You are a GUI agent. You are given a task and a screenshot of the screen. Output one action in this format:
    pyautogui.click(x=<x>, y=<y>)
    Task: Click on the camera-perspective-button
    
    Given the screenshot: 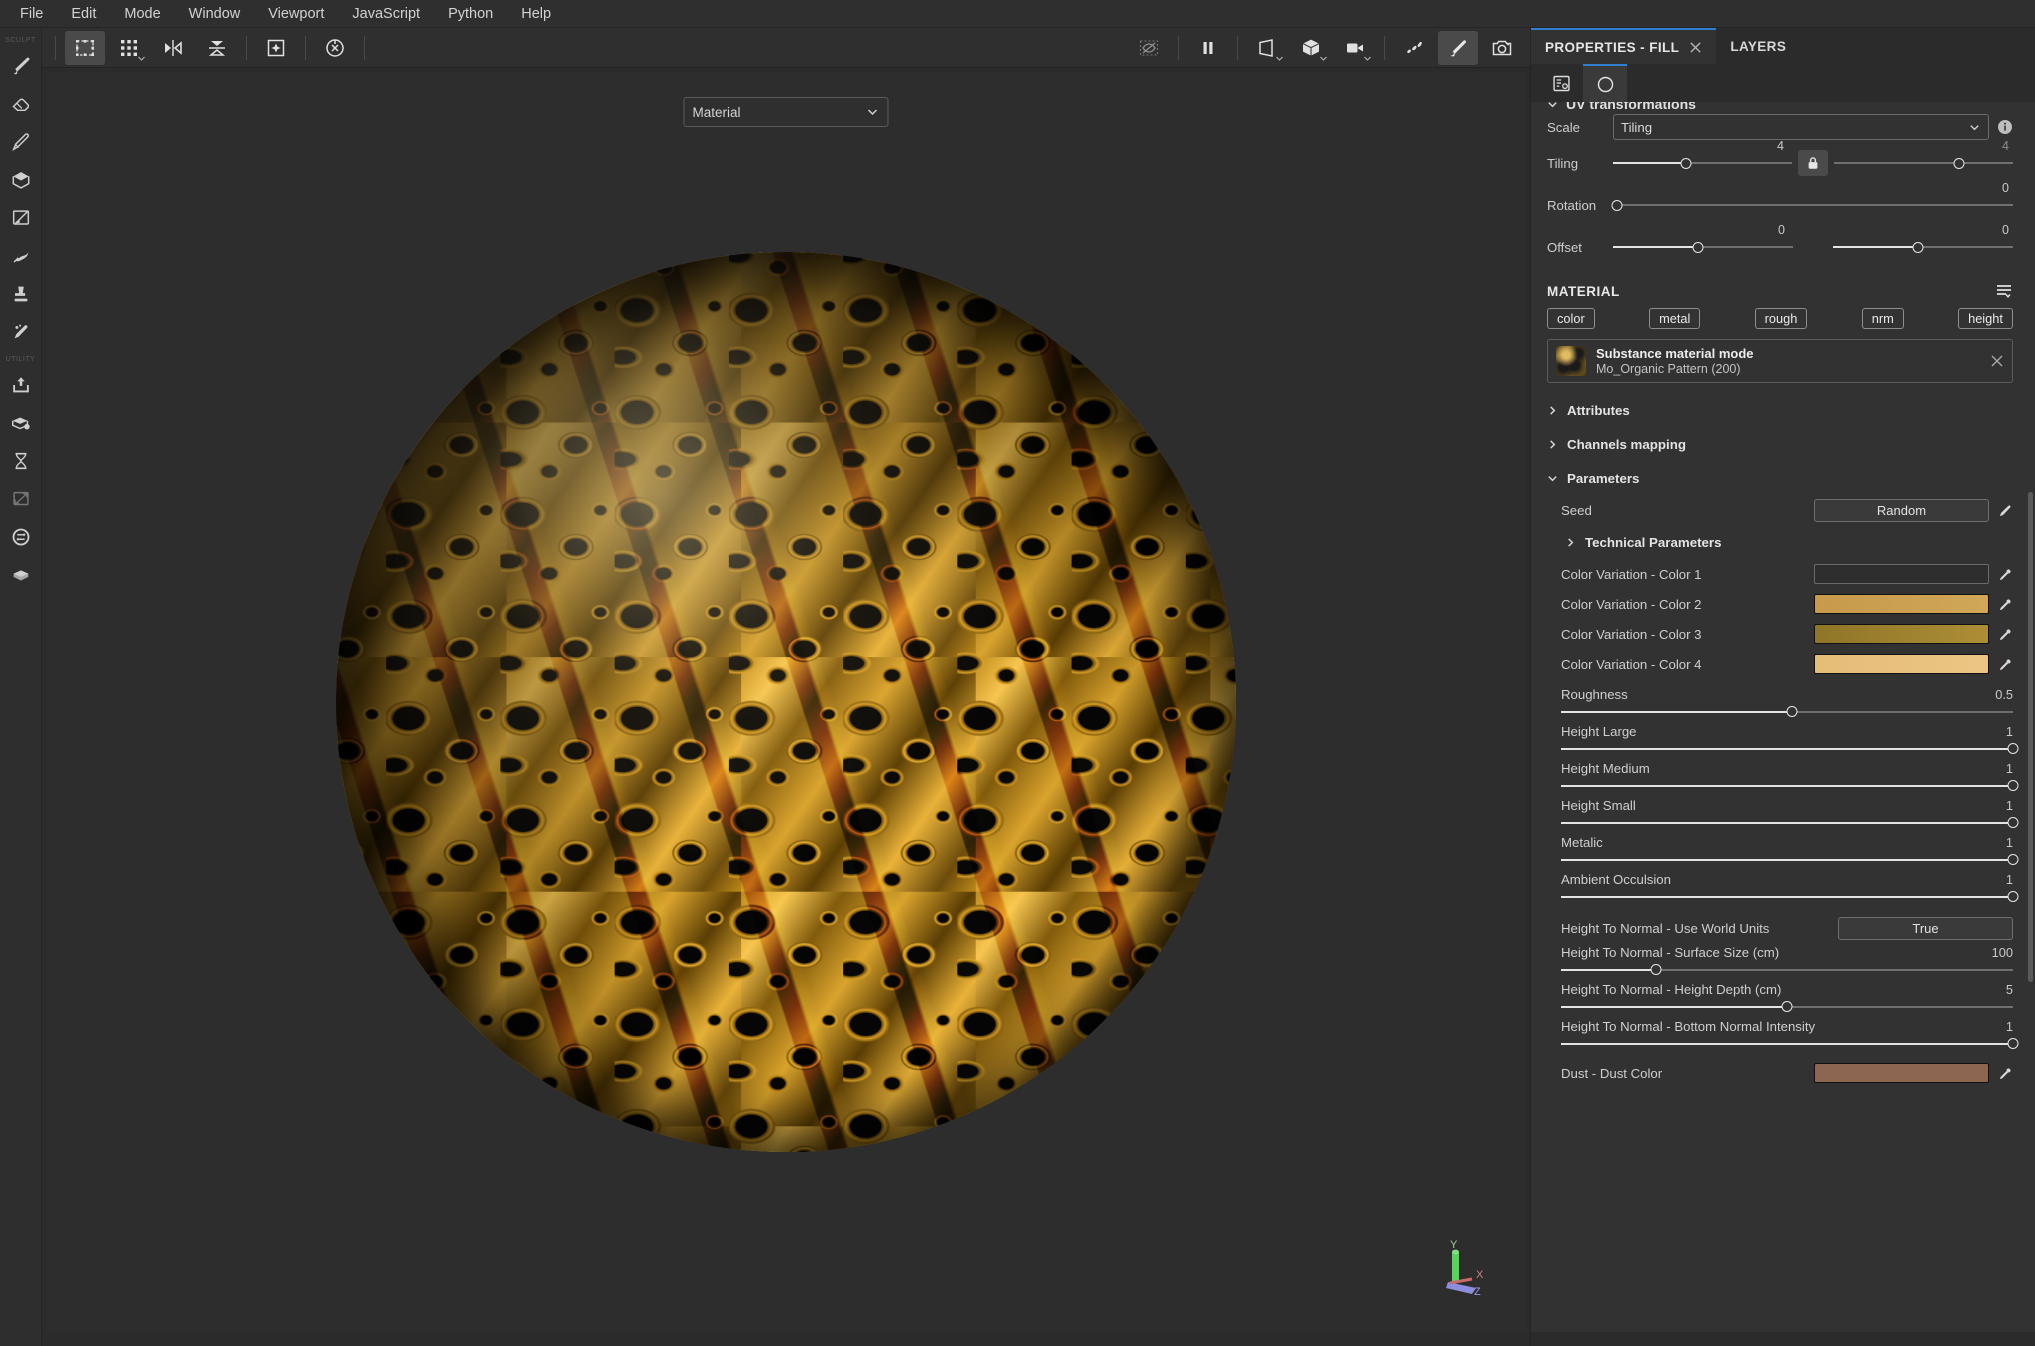 What is the action you would take?
    pyautogui.click(x=1267, y=48)
    